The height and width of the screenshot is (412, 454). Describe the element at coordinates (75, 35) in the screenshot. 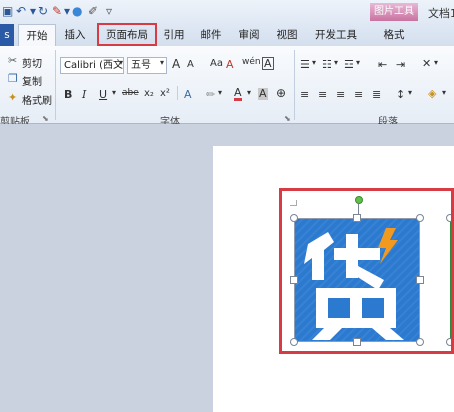

I see `tab-insert: 插入` at that location.